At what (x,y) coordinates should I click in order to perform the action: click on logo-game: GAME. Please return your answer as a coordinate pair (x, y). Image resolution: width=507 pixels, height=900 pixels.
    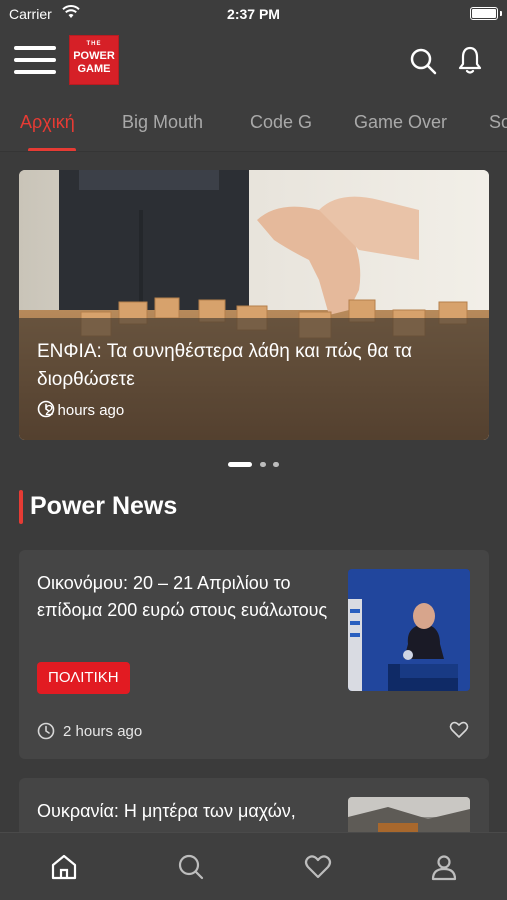
    Looking at the image, I should click on (94, 69).